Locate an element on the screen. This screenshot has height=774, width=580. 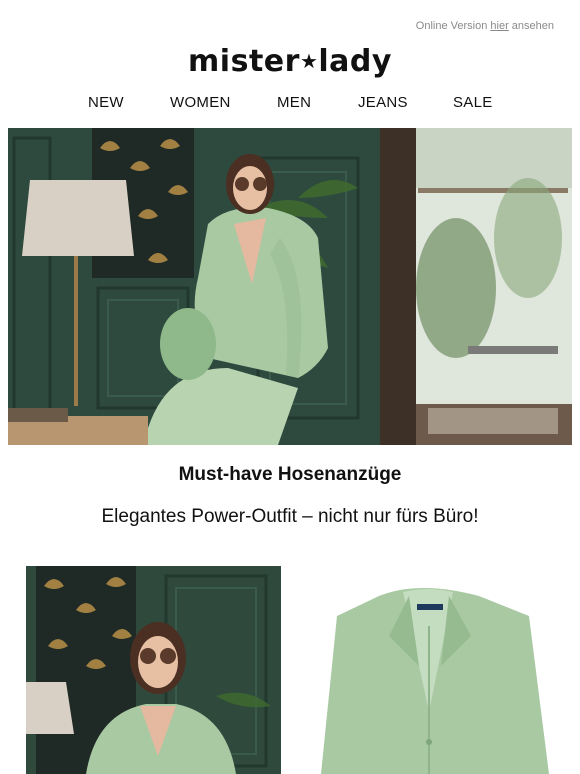
model-photo is located at coordinates (153, 670).